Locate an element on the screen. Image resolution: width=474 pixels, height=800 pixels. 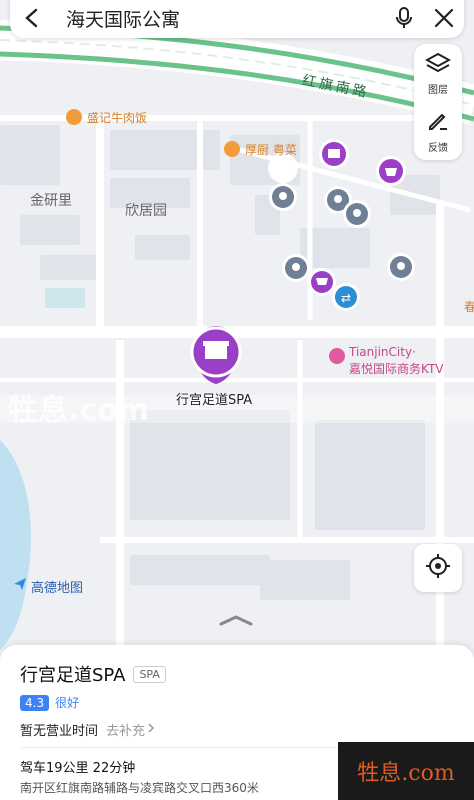
locate-me-button is located at coordinates (438, 568).